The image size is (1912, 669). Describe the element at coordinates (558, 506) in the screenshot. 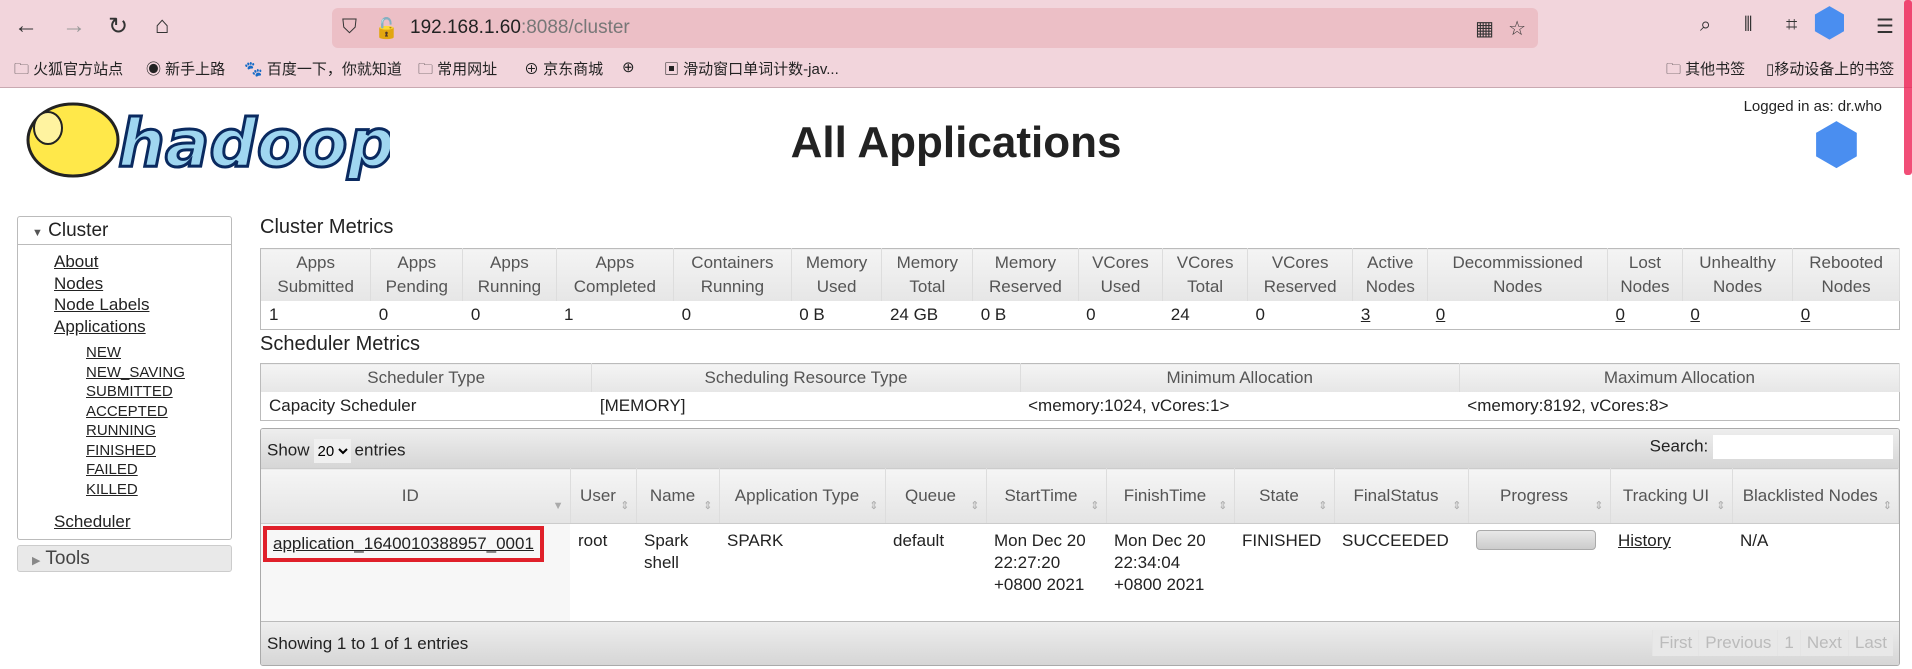

I see `sort-desc-icon: ▼` at that location.